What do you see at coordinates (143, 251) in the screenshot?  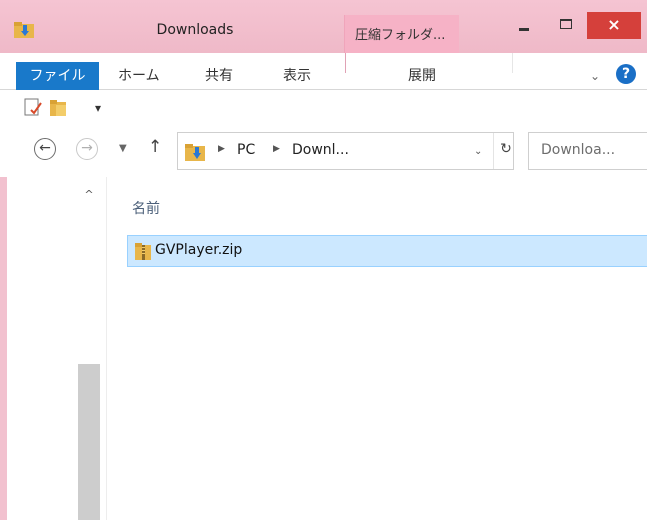 I see `zip-folder-icon` at bounding box center [143, 251].